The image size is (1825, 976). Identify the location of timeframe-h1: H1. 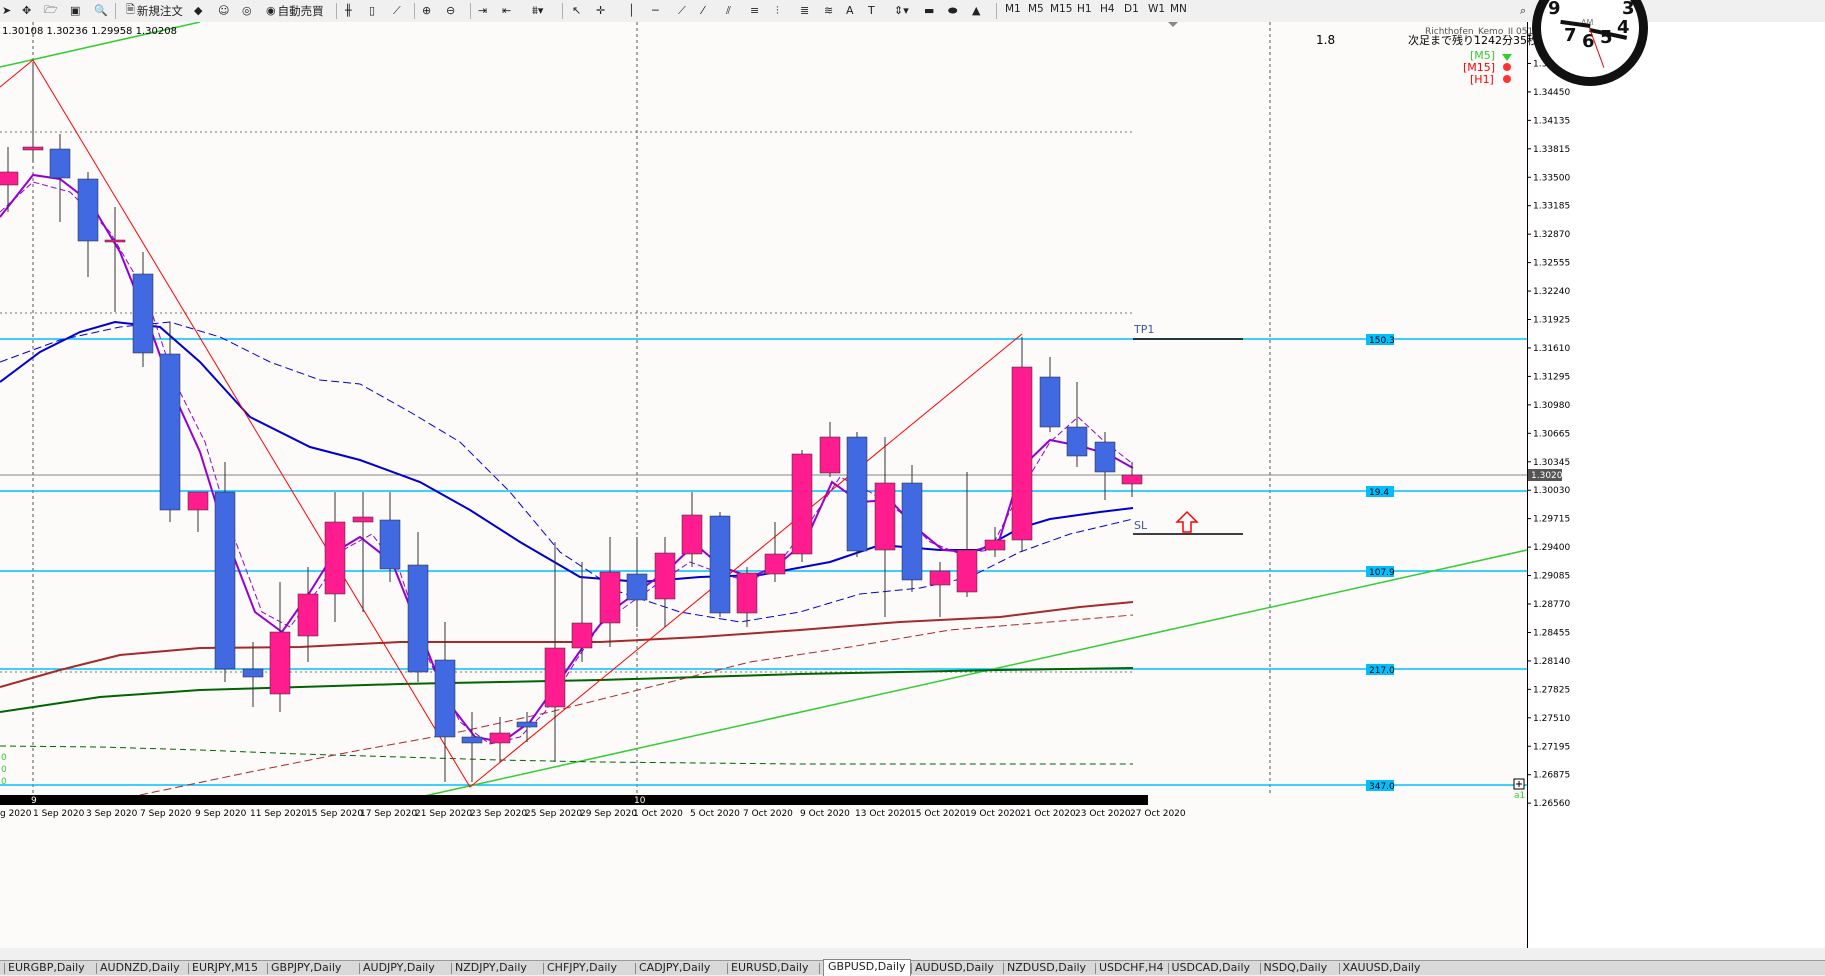
(1084, 9).